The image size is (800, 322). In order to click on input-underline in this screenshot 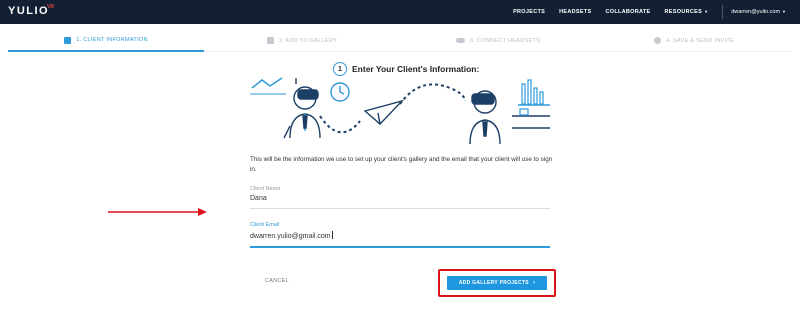, I will do `click(400, 208)`.